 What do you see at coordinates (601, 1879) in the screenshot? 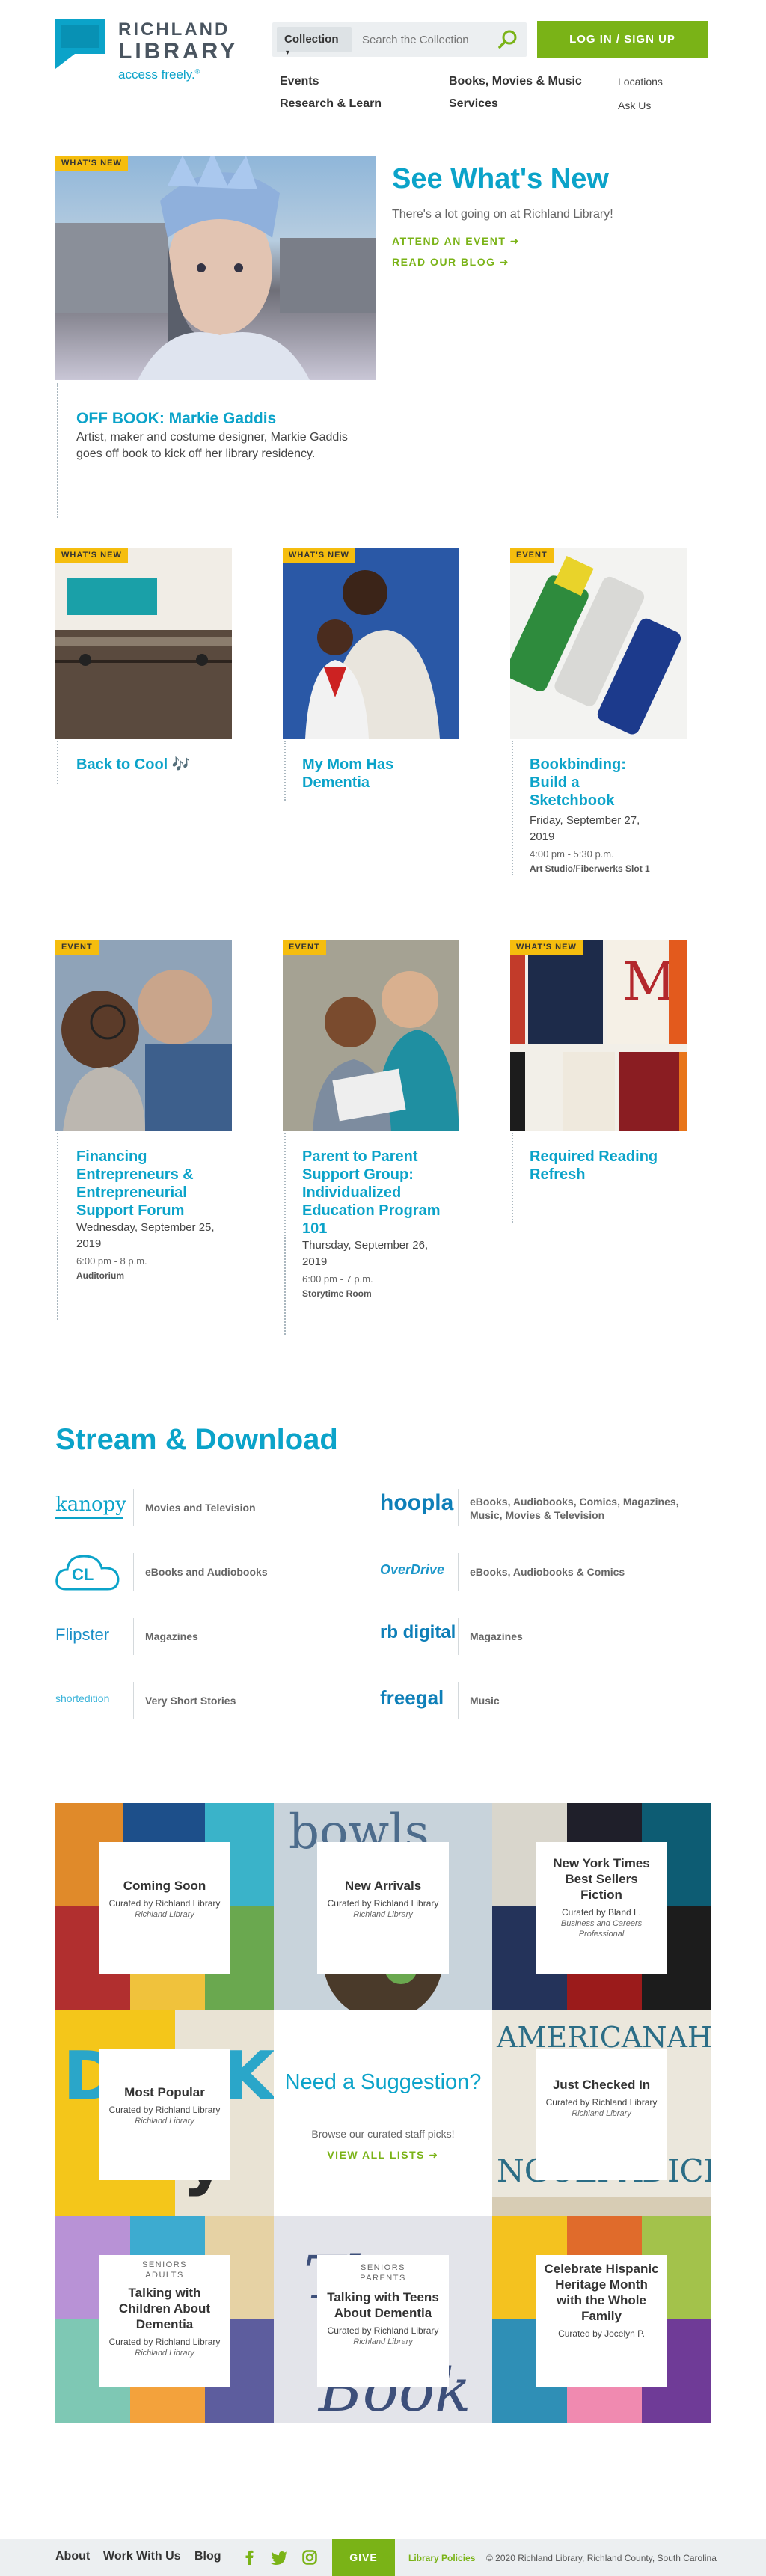
I see `list-title: New York Times Best Sellers Fiction` at bounding box center [601, 1879].